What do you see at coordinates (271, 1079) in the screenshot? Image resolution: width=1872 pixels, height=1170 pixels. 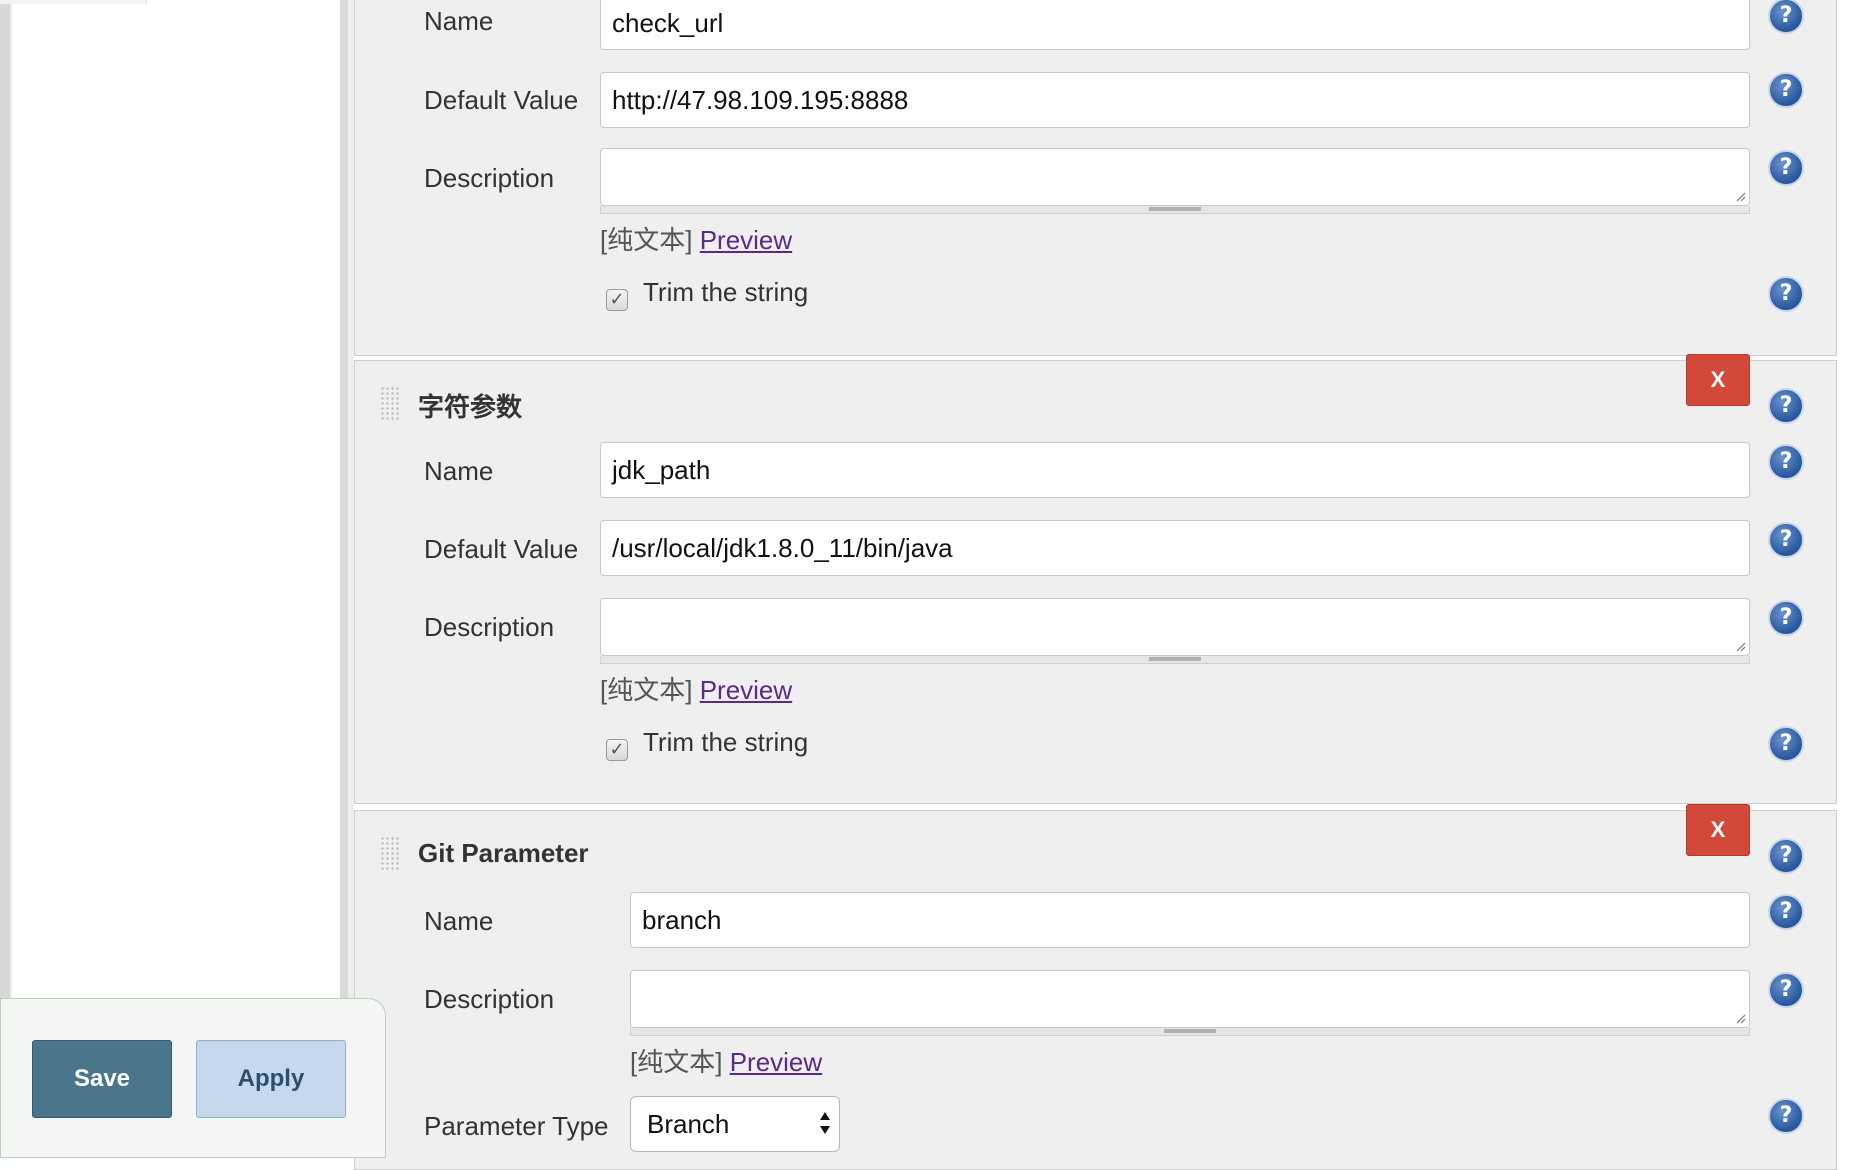 I see `apply-button: Apply` at bounding box center [271, 1079].